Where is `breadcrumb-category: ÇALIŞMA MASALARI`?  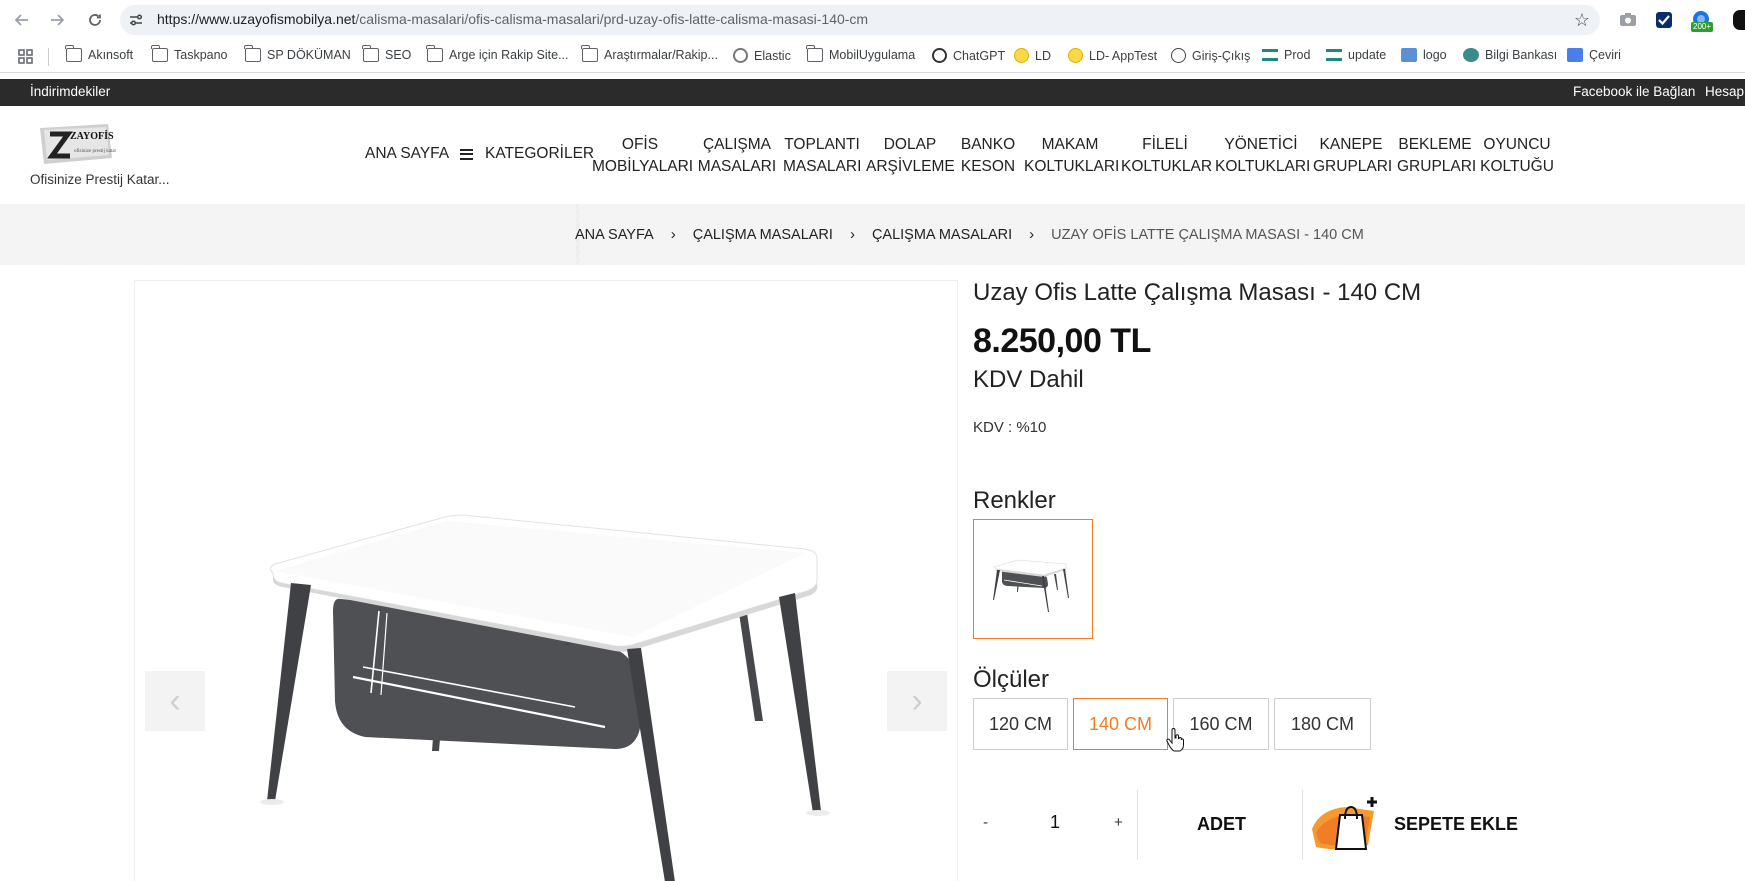
breadcrumb-category: ÇALIŞMA MASALARI is located at coordinates (763, 235).